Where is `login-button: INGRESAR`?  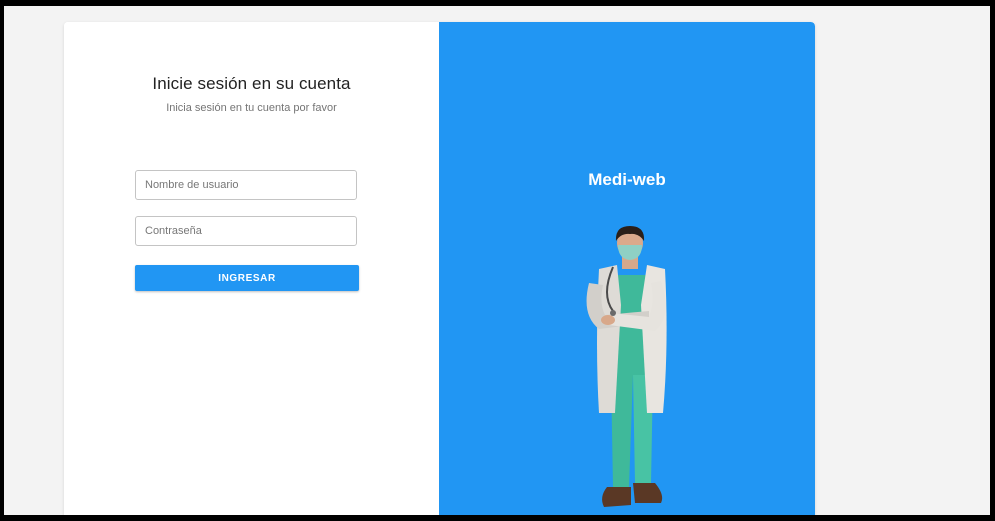
login-button: INGRESAR is located at coordinates (247, 278).